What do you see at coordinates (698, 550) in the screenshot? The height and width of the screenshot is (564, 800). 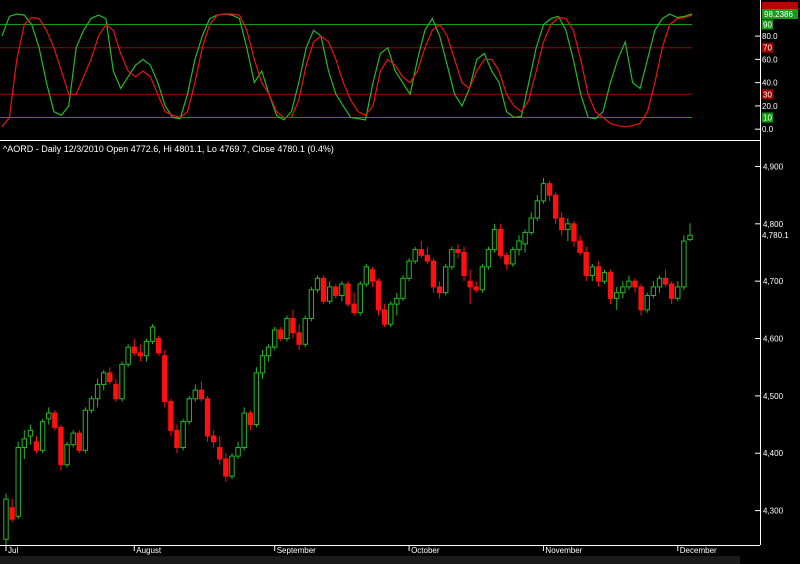 I see `x-tick-label: December` at bounding box center [698, 550].